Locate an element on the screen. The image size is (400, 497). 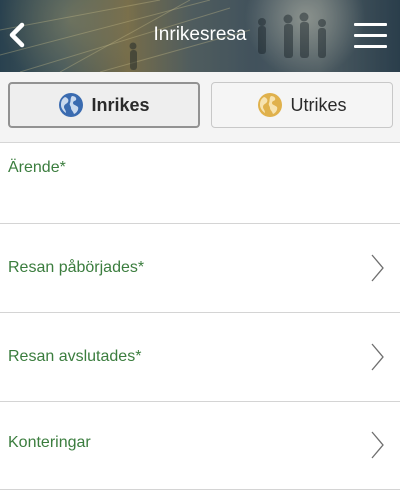
back-button is located at coordinates (17, 35).